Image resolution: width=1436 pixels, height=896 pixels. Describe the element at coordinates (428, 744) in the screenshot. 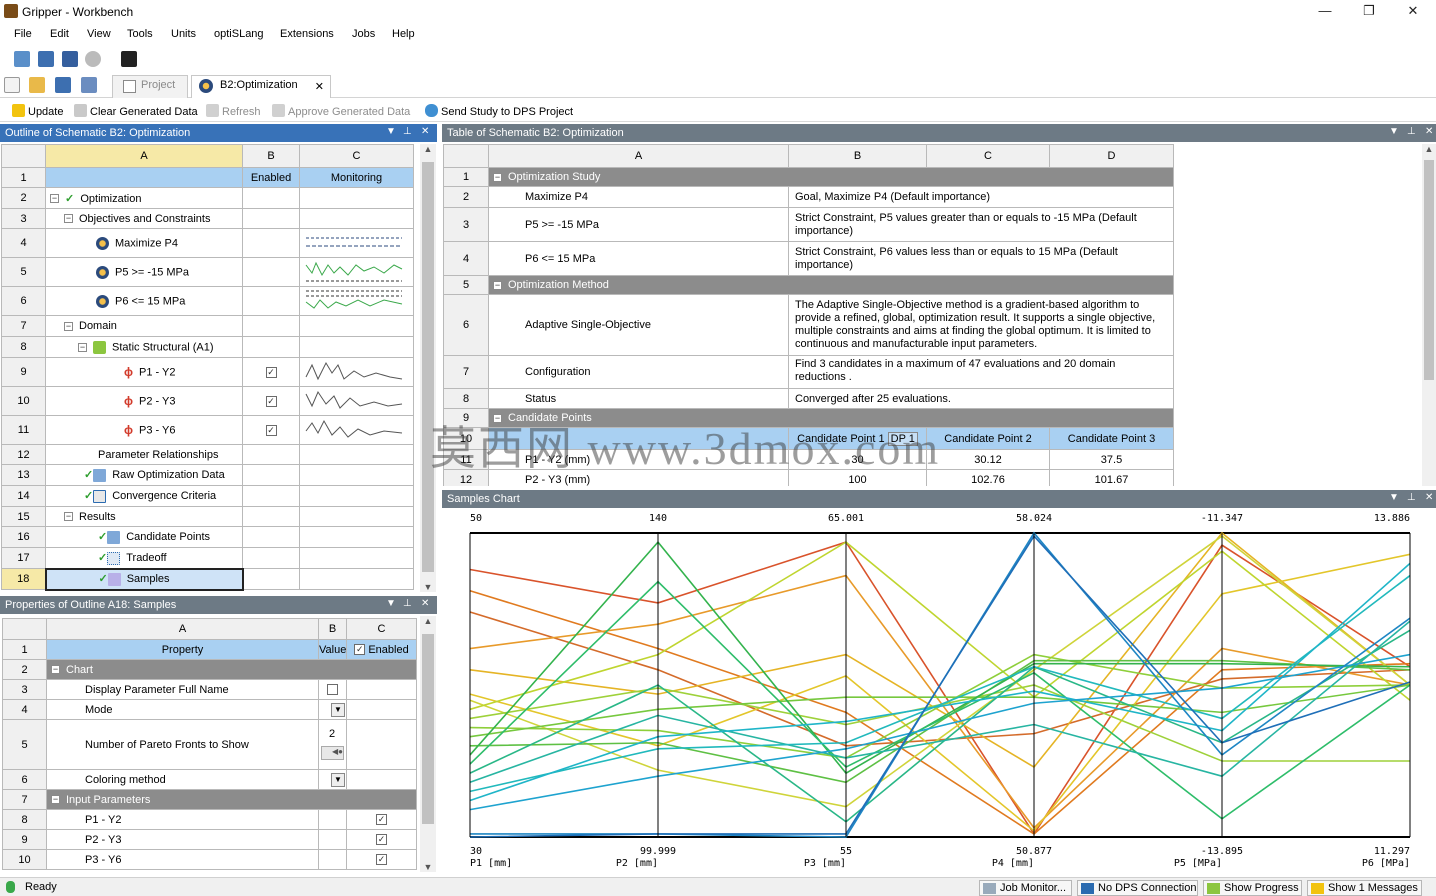

I see `properties-scrollbar: ▲ ▼` at that location.